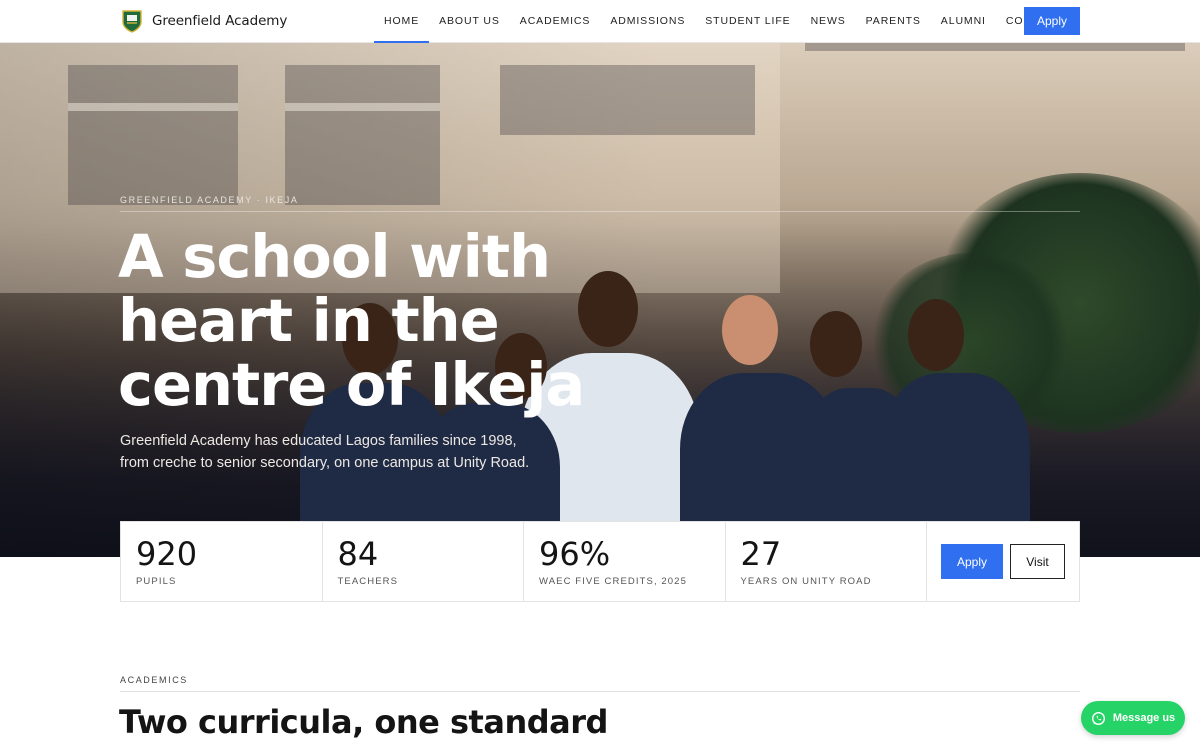 The image size is (1200, 750). Describe the element at coordinates (423, 561) in the screenshot. I see `stat-teachers: 84 TEACHERS` at that location.